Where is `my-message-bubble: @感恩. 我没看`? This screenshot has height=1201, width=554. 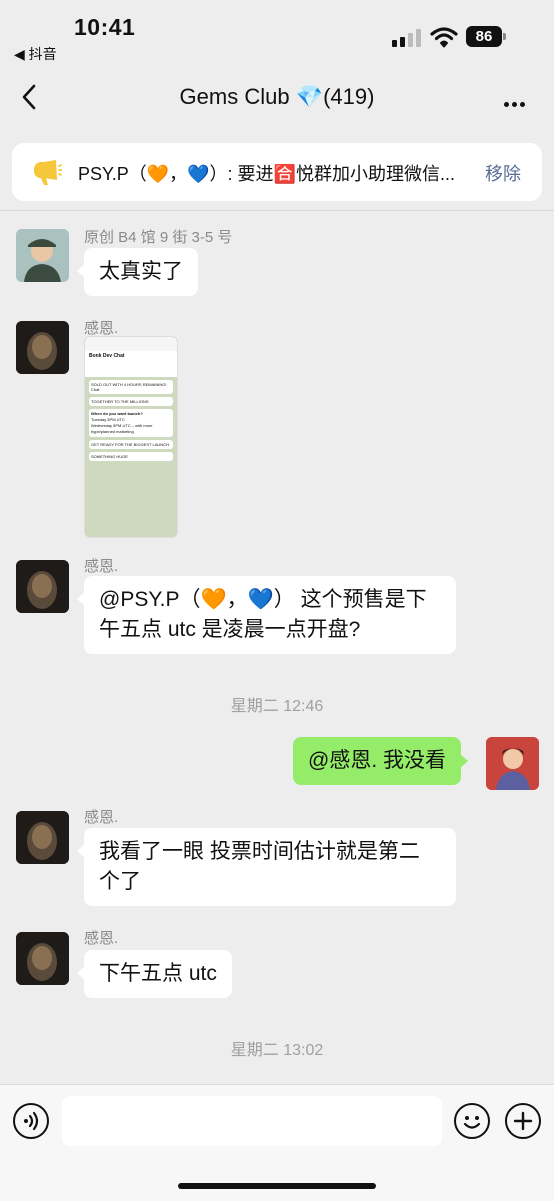
my-message-bubble: @感恩. 我没看 is located at coordinates (380, 761).